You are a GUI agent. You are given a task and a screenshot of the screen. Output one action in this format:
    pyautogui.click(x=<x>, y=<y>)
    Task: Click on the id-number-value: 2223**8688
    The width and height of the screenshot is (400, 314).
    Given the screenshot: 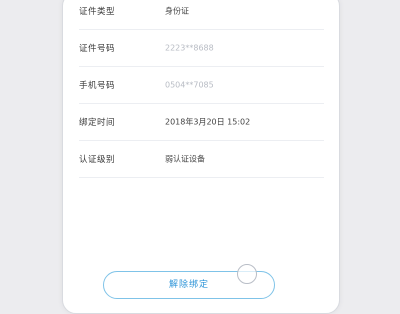 What is the action you would take?
    pyautogui.click(x=189, y=48)
    